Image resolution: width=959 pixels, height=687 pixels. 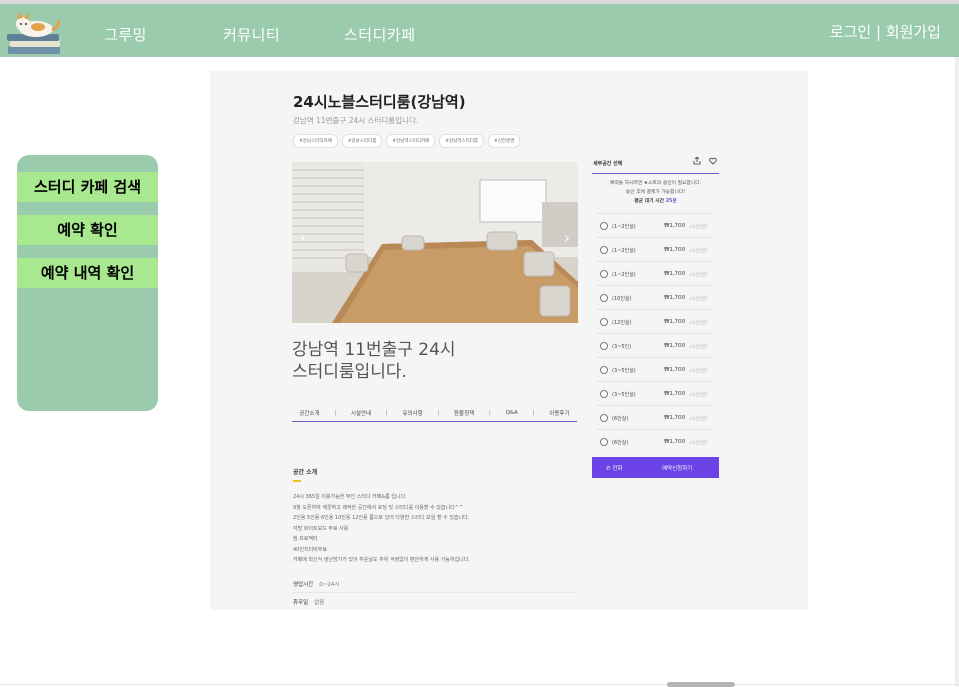 I want to click on wait-value: 25분, so click(x=671, y=201).